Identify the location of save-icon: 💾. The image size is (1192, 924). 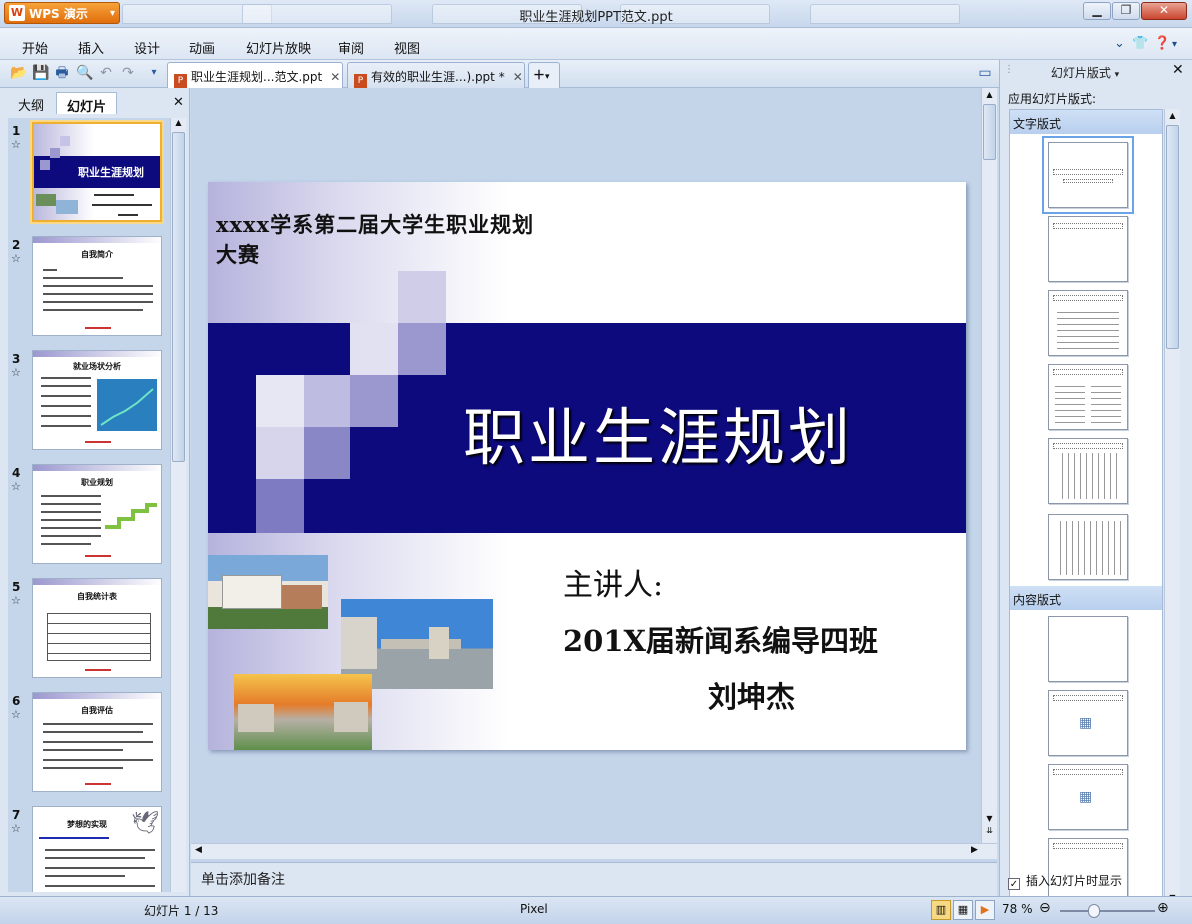
(40, 73).